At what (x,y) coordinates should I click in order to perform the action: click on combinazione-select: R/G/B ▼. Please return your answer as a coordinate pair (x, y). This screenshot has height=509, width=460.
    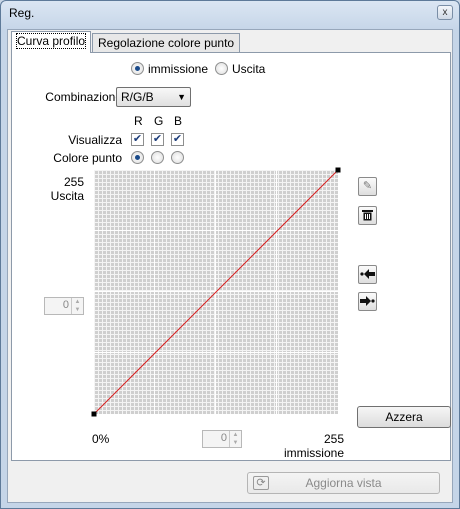
    Looking at the image, I should click on (153, 97).